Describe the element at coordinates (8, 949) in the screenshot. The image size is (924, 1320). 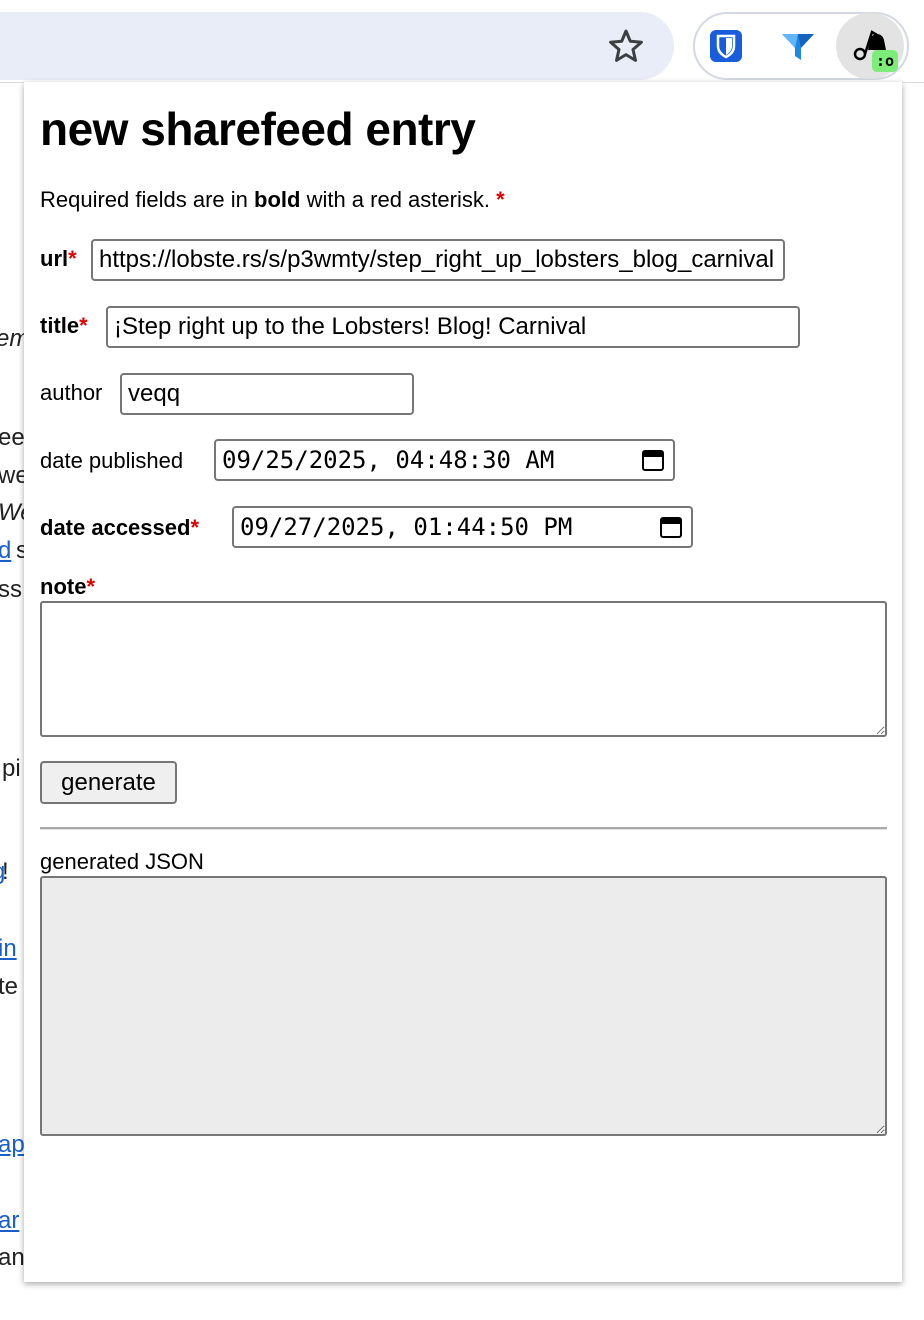
I see `background-link: in` at that location.